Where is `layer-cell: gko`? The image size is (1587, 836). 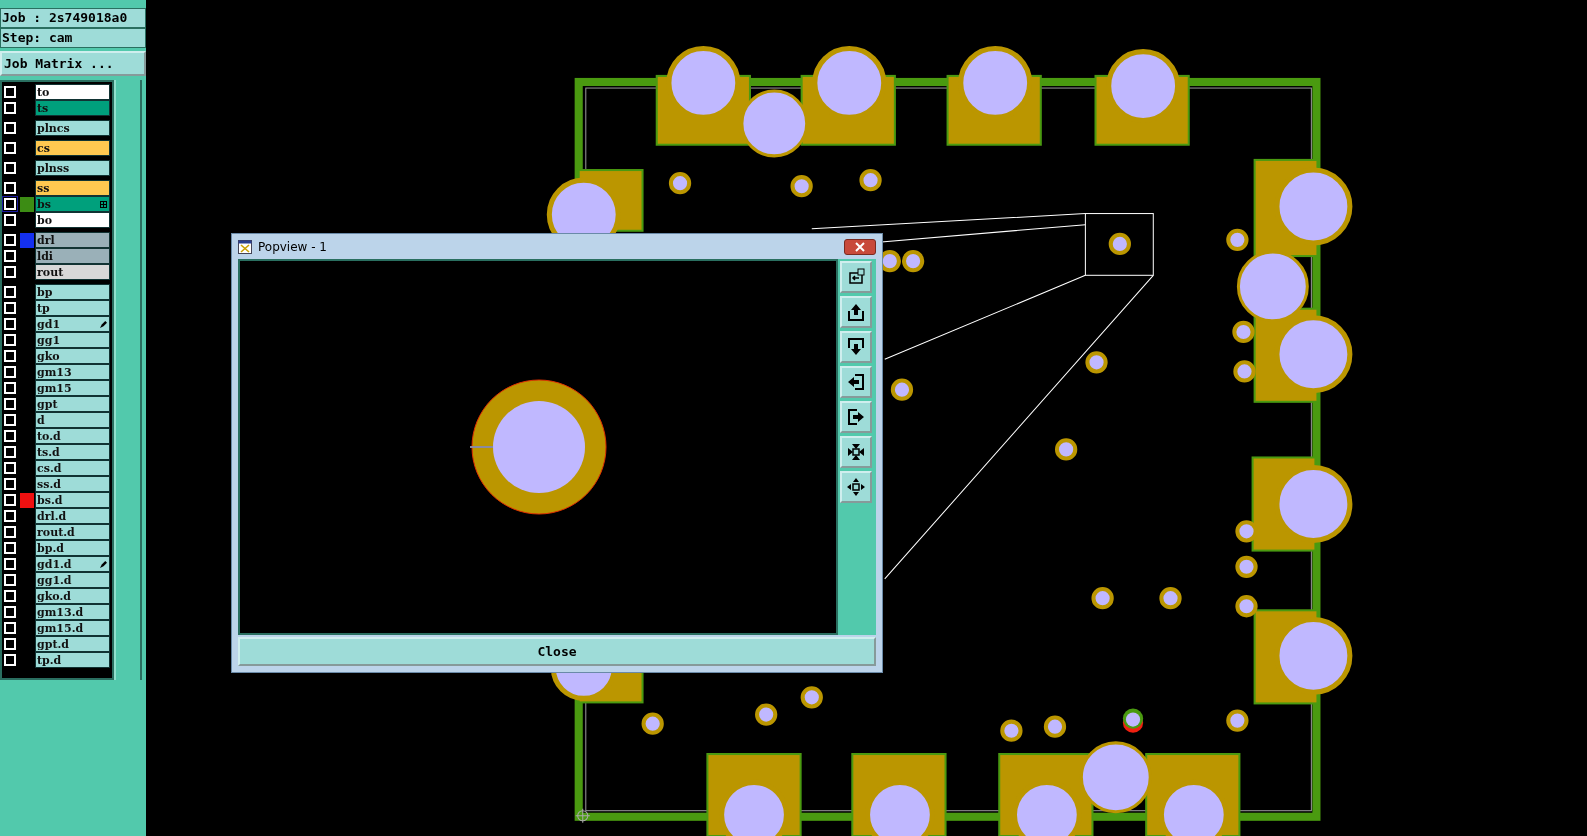
layer-cell: gko is located at coordinates (72, 356).